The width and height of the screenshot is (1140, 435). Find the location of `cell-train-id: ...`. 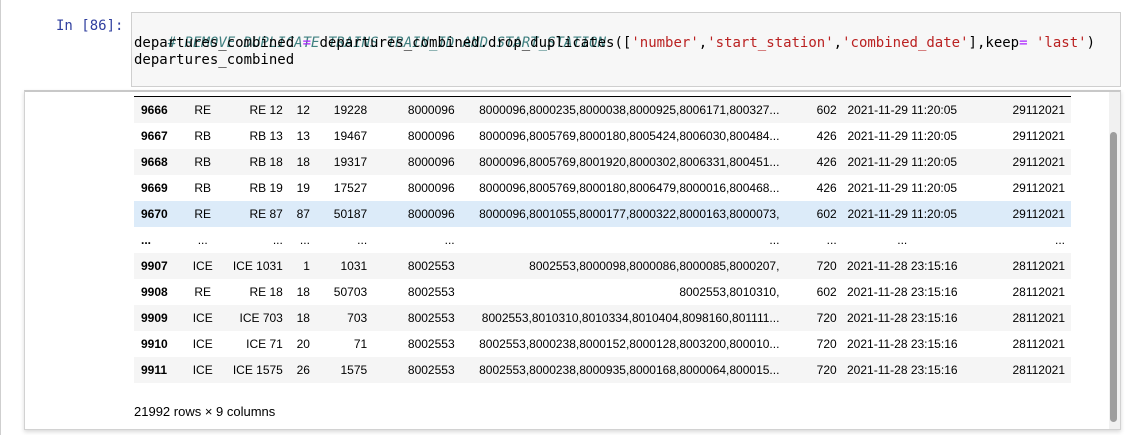

cell-train-id: ... is located at coordinates (362, 240).